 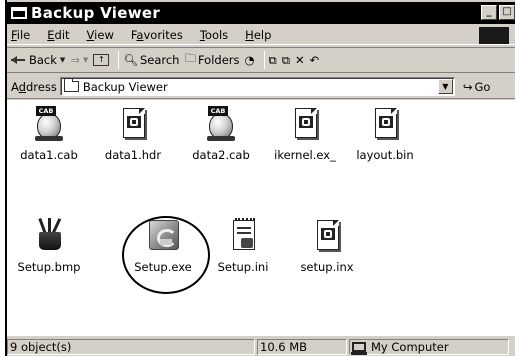 I want to click on paint-icon, so click(x=49, y=235).